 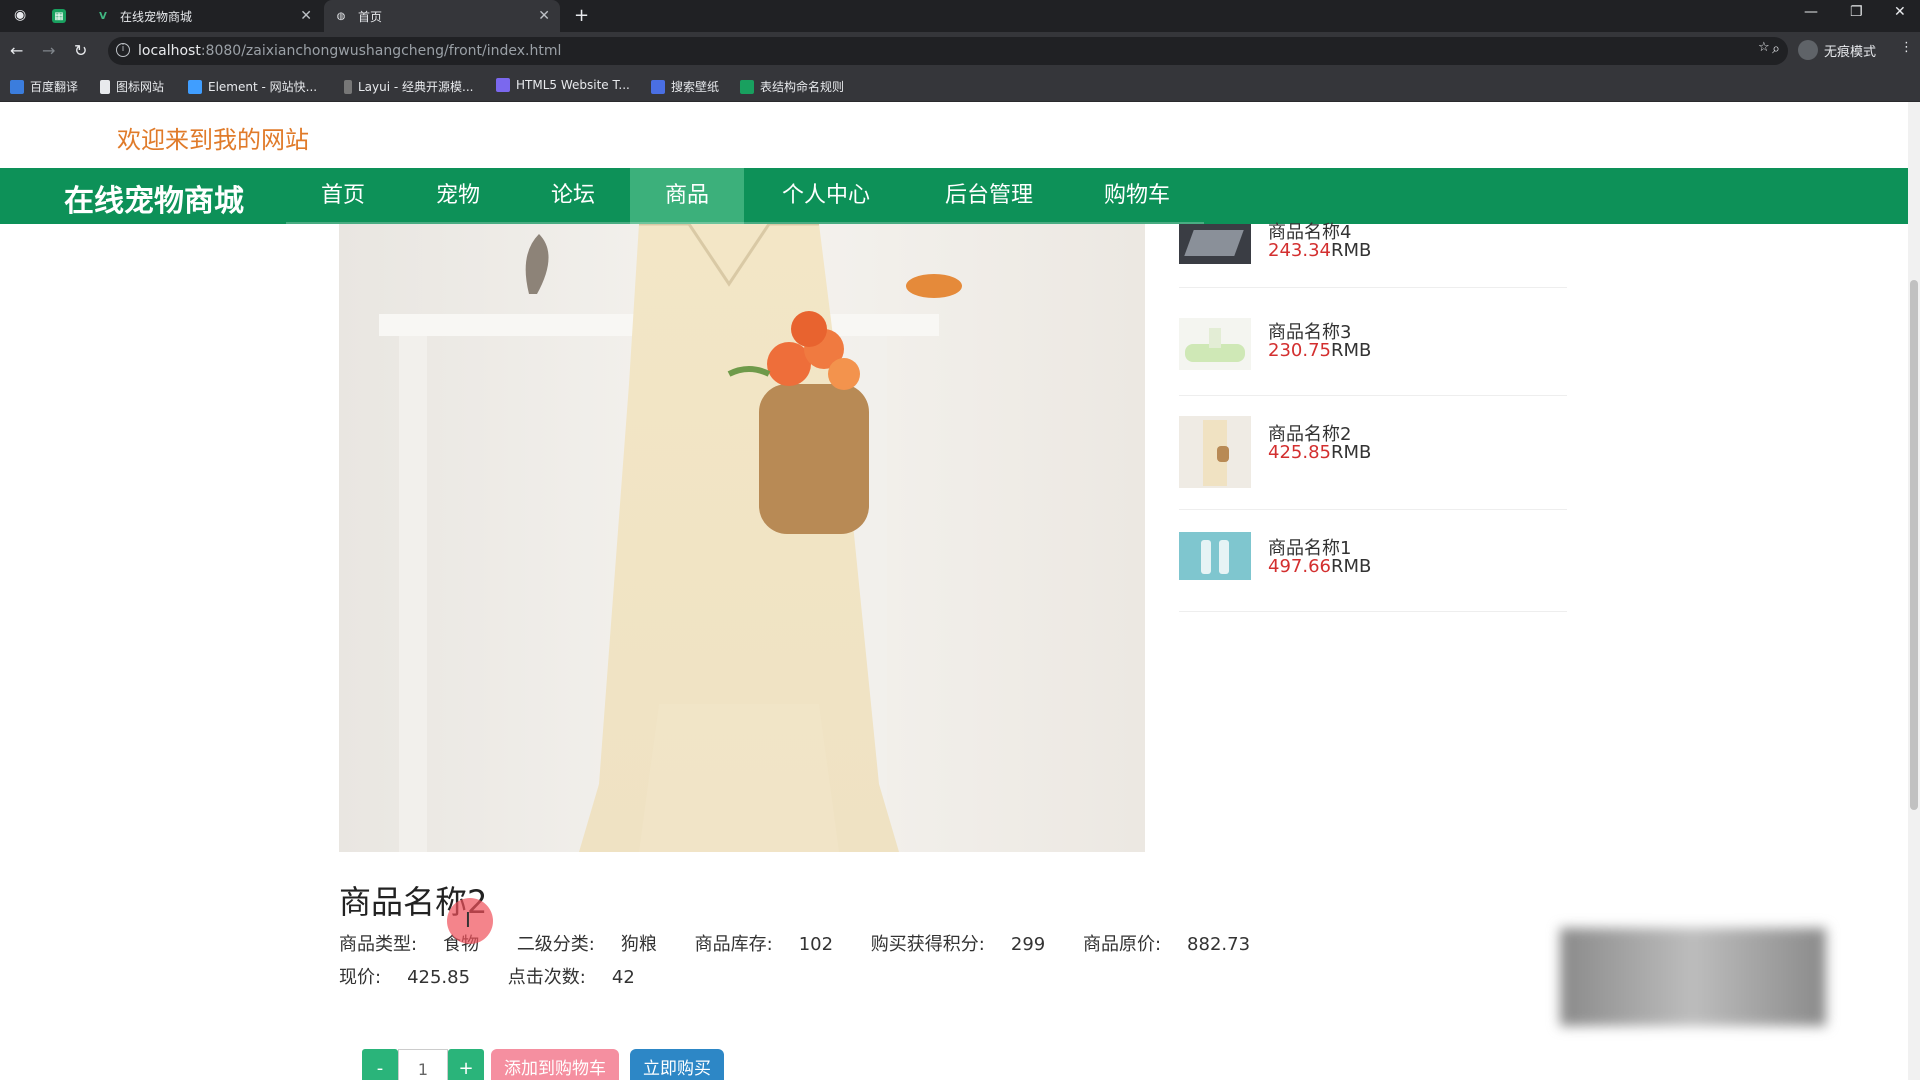 What do you see at coordinates (1299, 350) in the screenshot?
I see `price-number: 230.75` at bounding box center [1299, 350].